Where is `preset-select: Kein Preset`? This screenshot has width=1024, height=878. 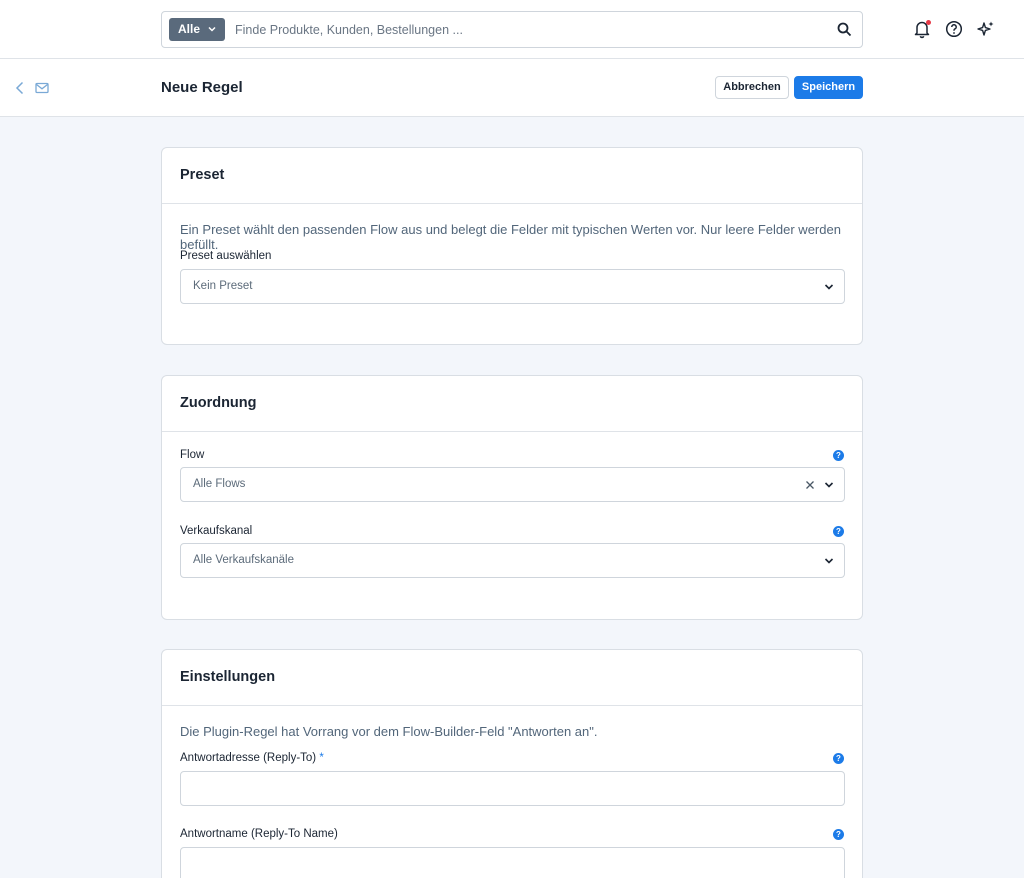
preset-select: Kein Preset is located at coordinates (512, 286).